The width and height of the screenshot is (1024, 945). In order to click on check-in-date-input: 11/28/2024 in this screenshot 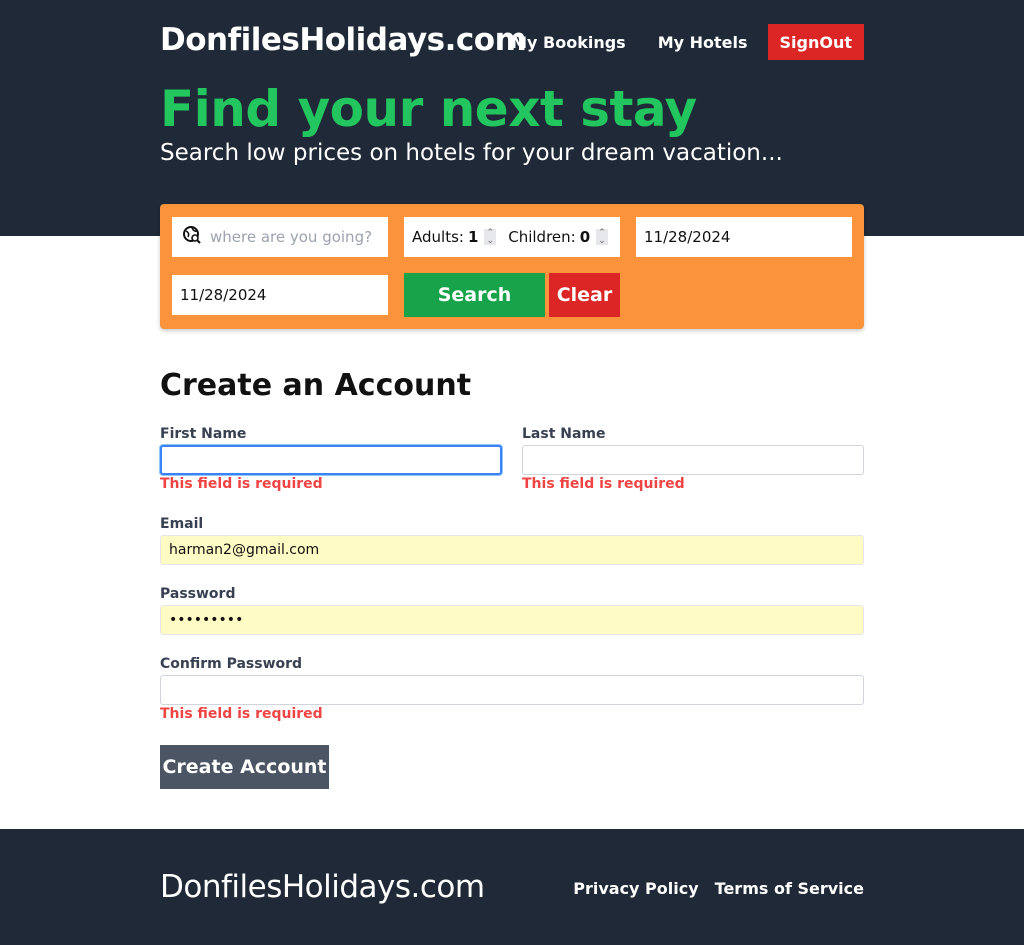, I will do `click(744, 237)`.